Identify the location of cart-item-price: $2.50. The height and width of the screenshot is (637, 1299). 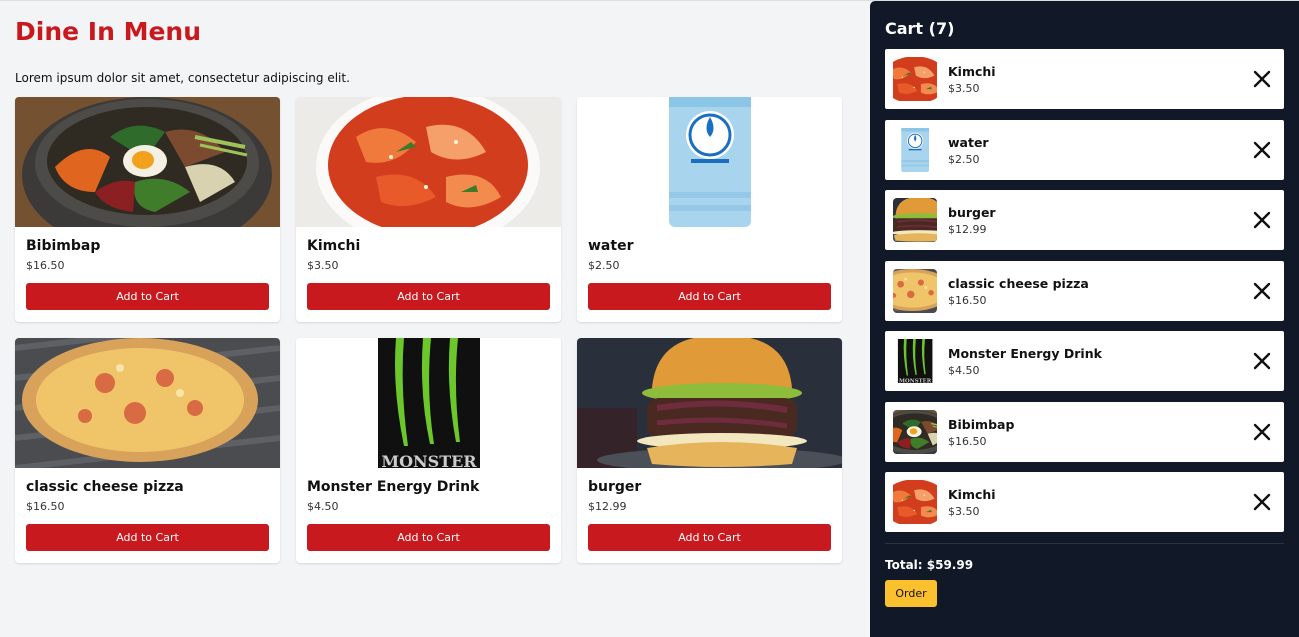
(964, 159).